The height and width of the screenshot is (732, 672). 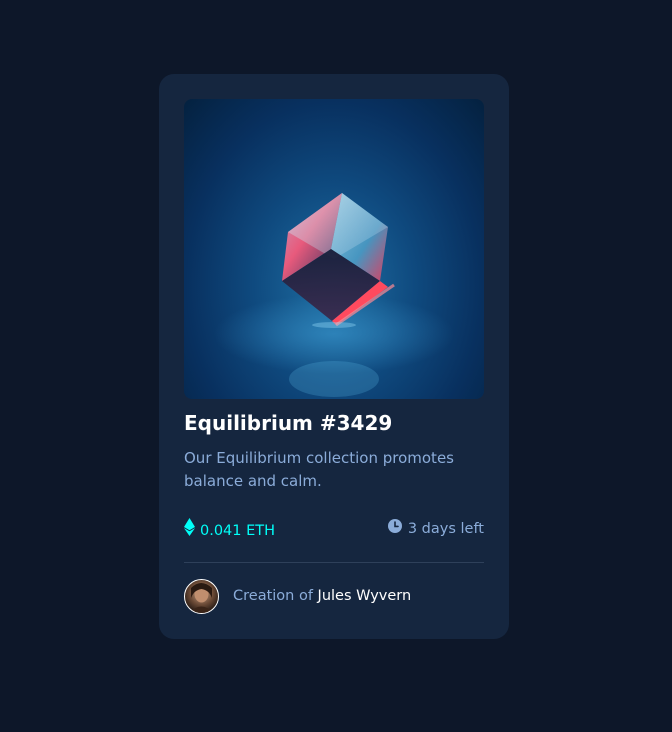 I want to click on price-group: 0.041 ETH, so click(x=229, y=530).